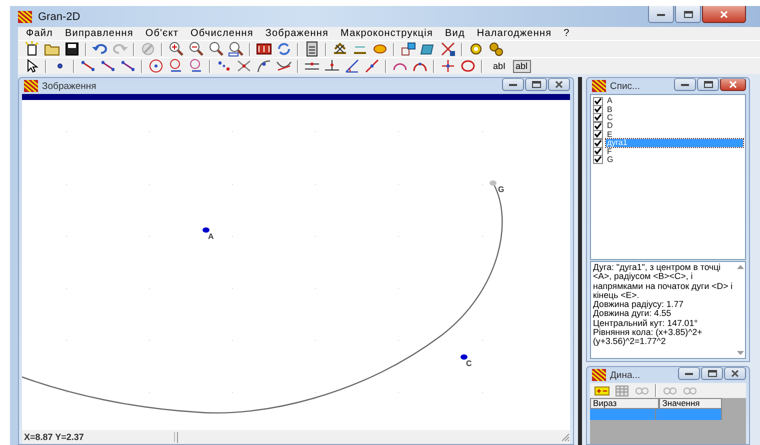  What do you see at coordinates (468, 66) in the screenshot?
I see `polygon-ring-icon` at bounding box center [468, 66].